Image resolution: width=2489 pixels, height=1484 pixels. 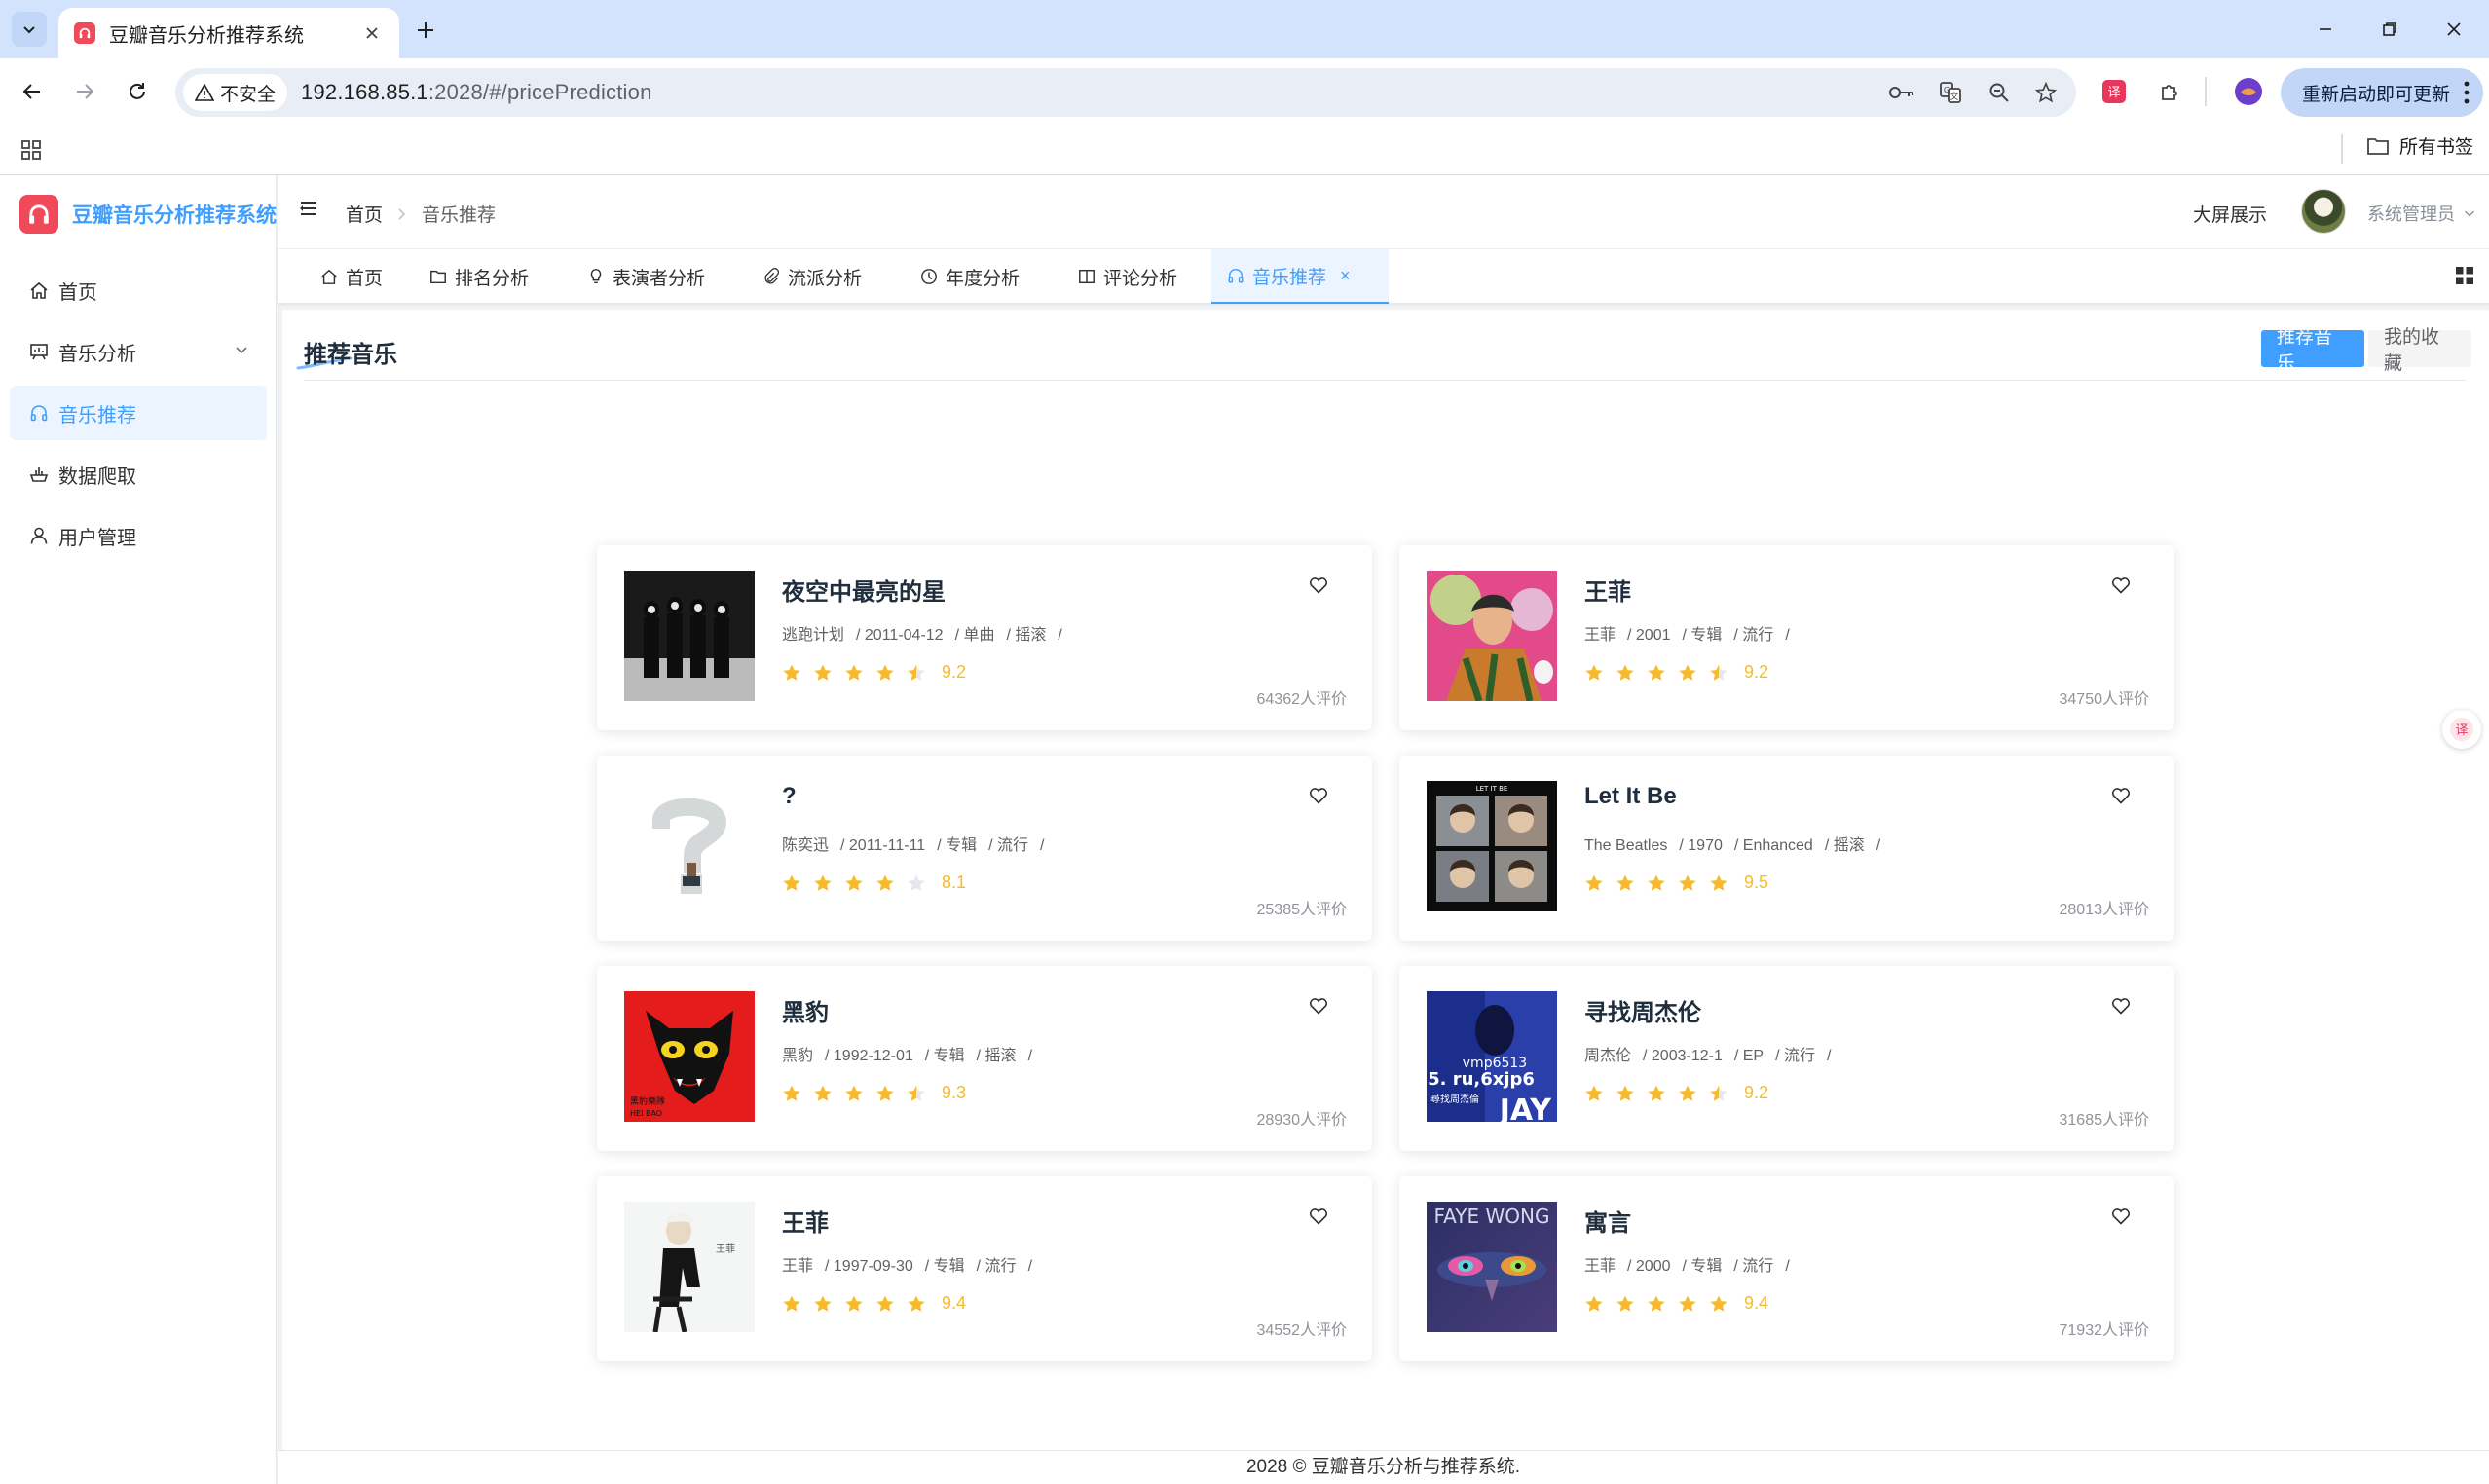 What do you see at coordinates (772, 276) in the screenshot?
I see `paperclip-icon` at bounding box center [772, 276].